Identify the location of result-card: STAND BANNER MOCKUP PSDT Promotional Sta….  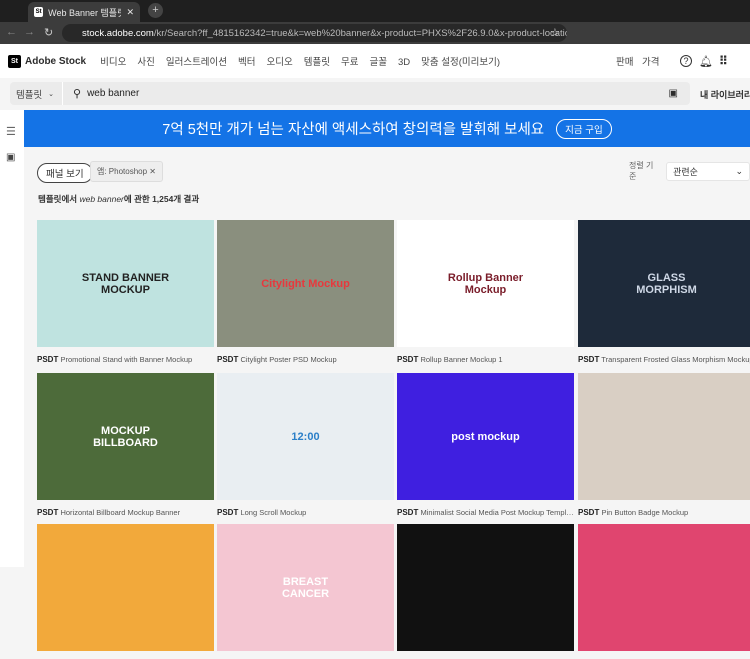
(125, 292).